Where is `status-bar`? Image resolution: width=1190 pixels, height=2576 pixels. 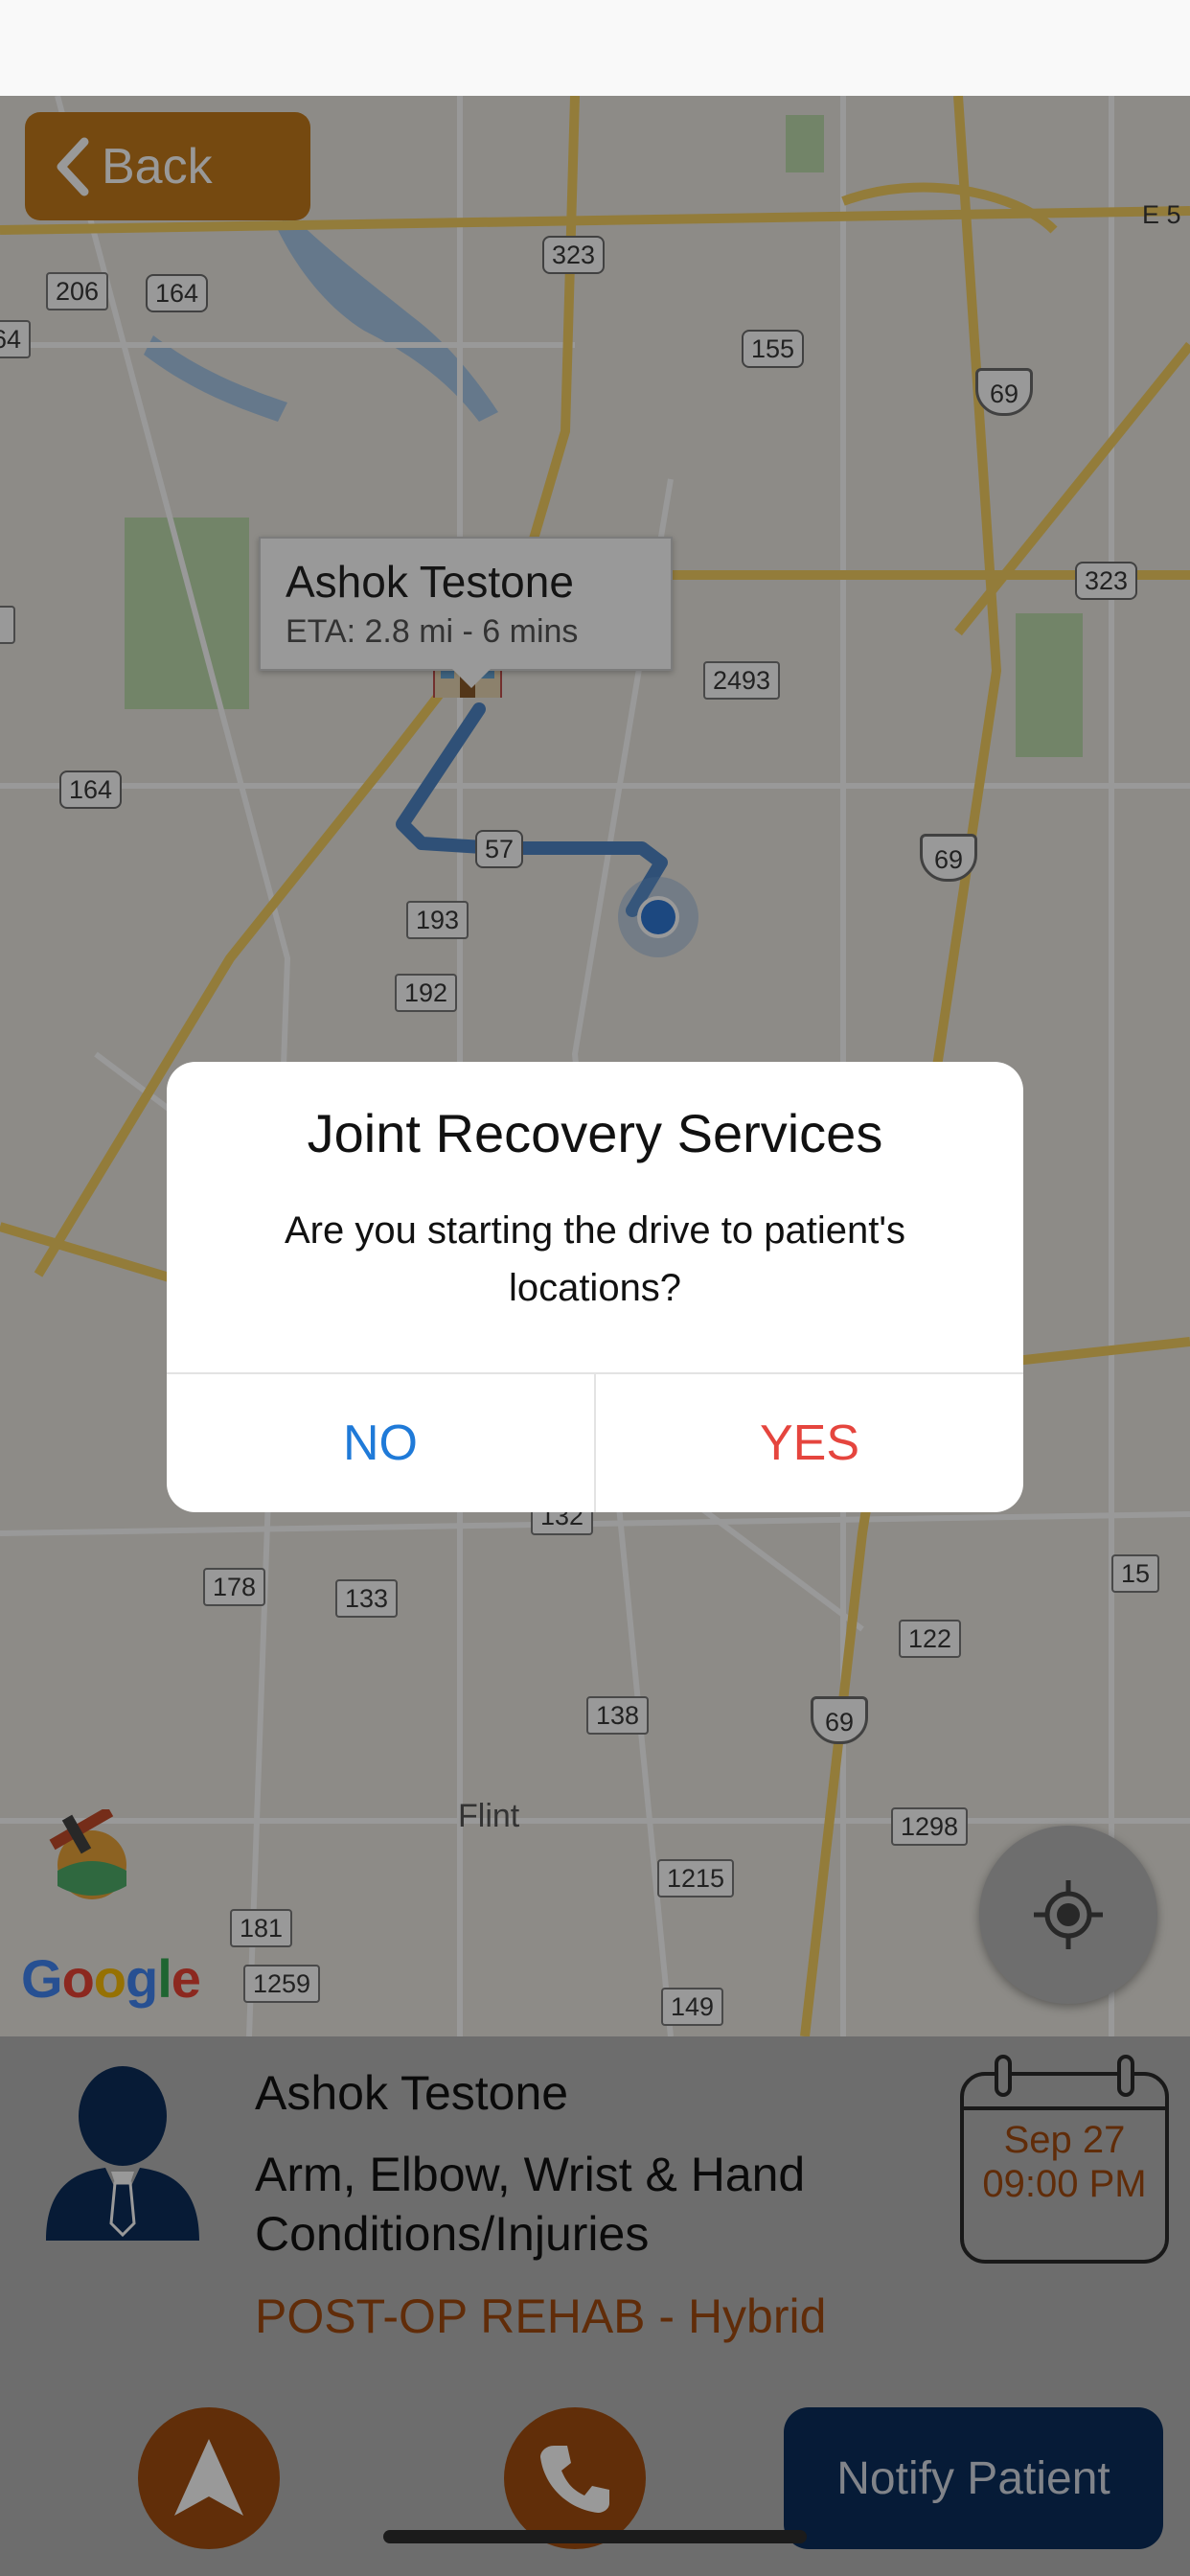 status-bar is located at coordinates (595, 48).